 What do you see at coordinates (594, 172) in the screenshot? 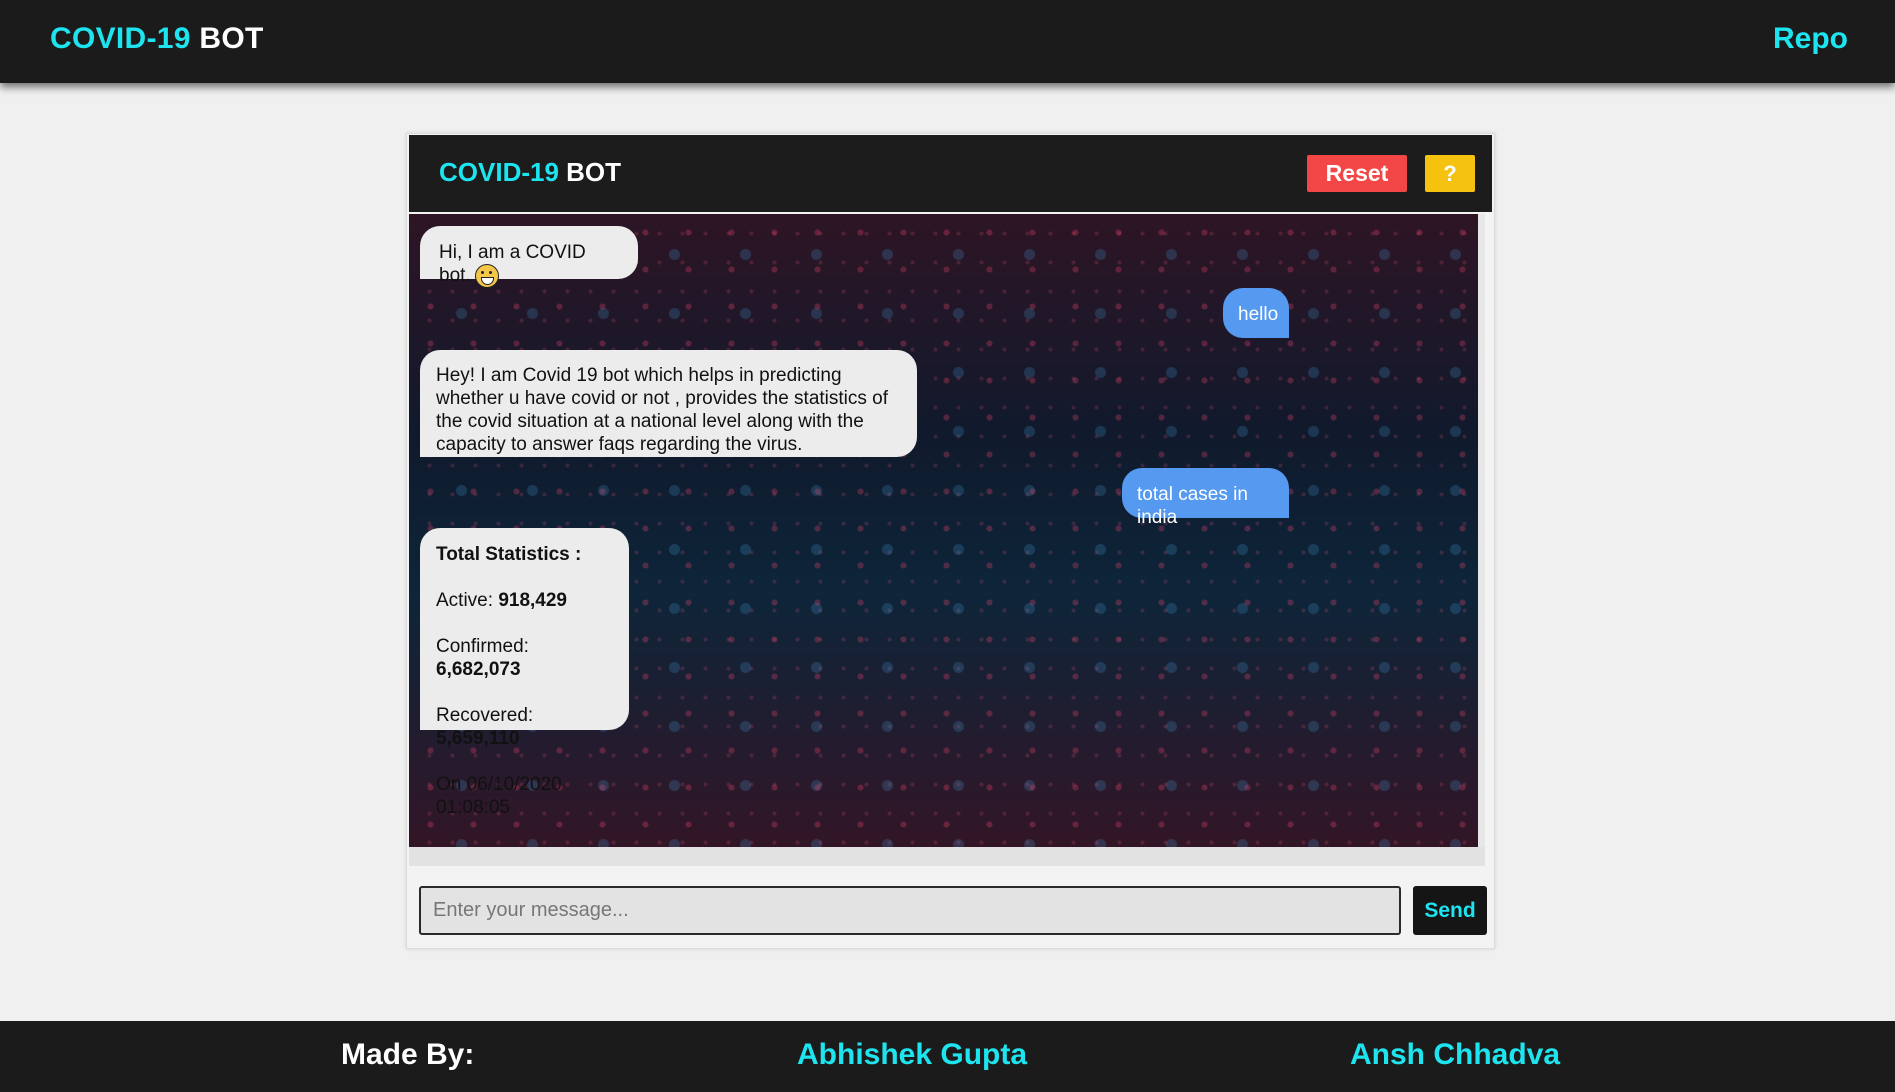
I see `chat-title-white: BOT` at bounding box center [594, 172].